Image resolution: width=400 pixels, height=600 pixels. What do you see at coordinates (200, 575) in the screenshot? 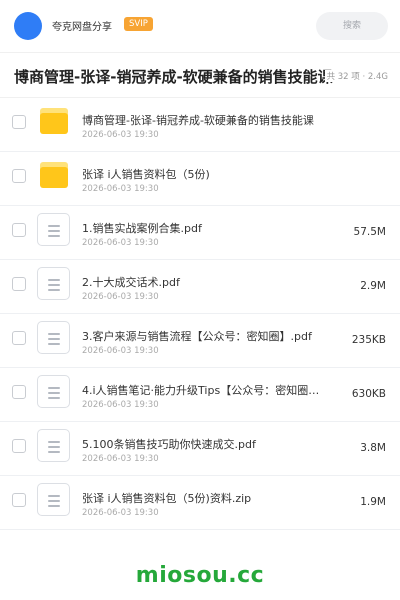
I see `watermark: miosou.cc` at bounding box center [200, 575].